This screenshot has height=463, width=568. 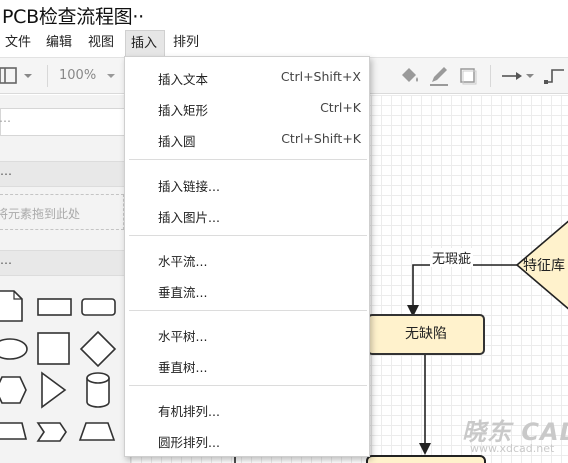 What do you see at coordinates (340, 107) in the screenshot?
I see `menu-item-shortcut: Ctrl+K` at bounding box center [340, 107].